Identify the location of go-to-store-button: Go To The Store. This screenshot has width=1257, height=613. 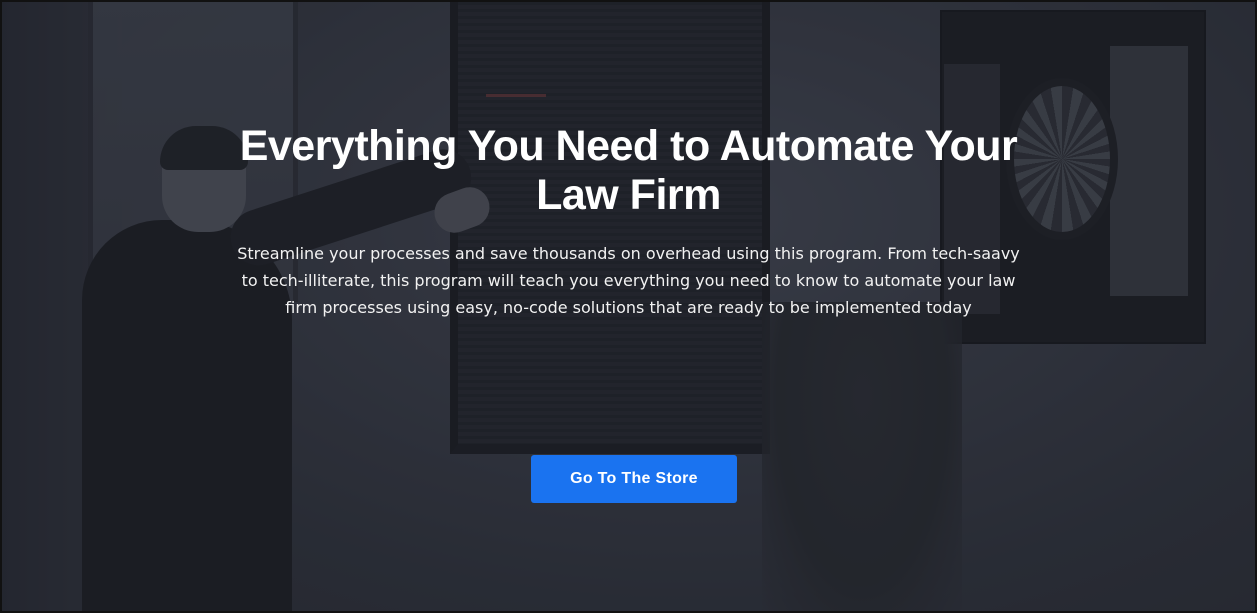
(634, 479).